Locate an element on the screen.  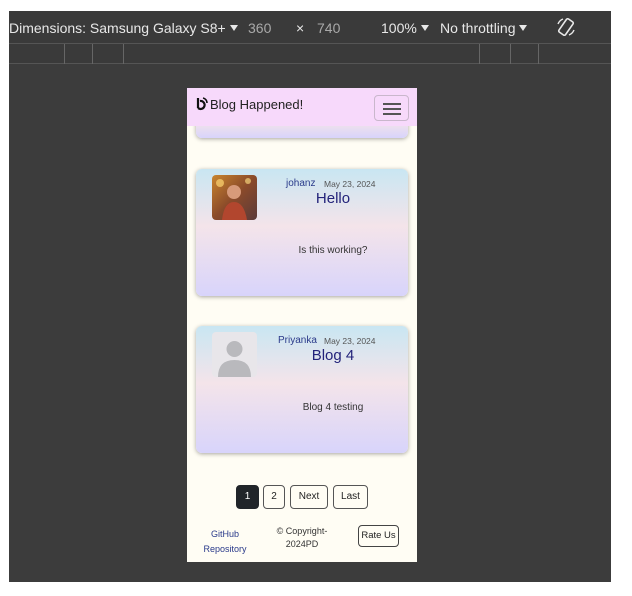
link-line-2: Repository is located at coordinates (225, 549).